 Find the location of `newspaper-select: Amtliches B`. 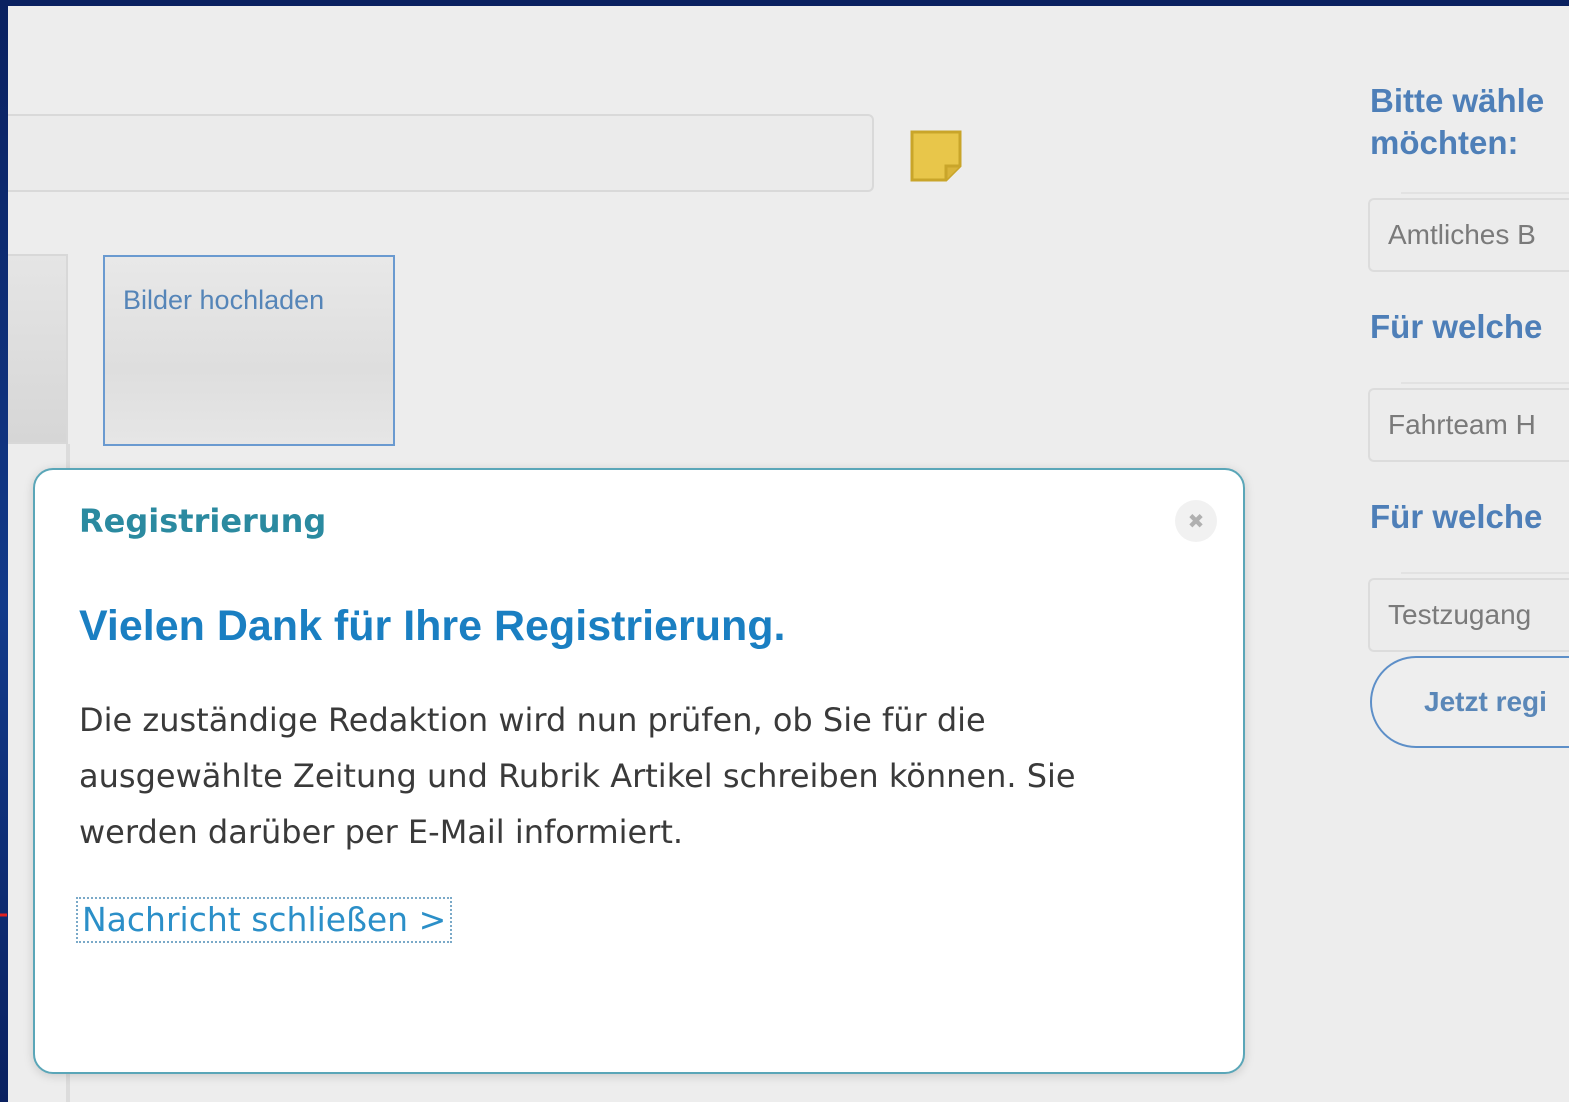

newspaper-select: Amtliches B is located at coordinates (1468, 235).